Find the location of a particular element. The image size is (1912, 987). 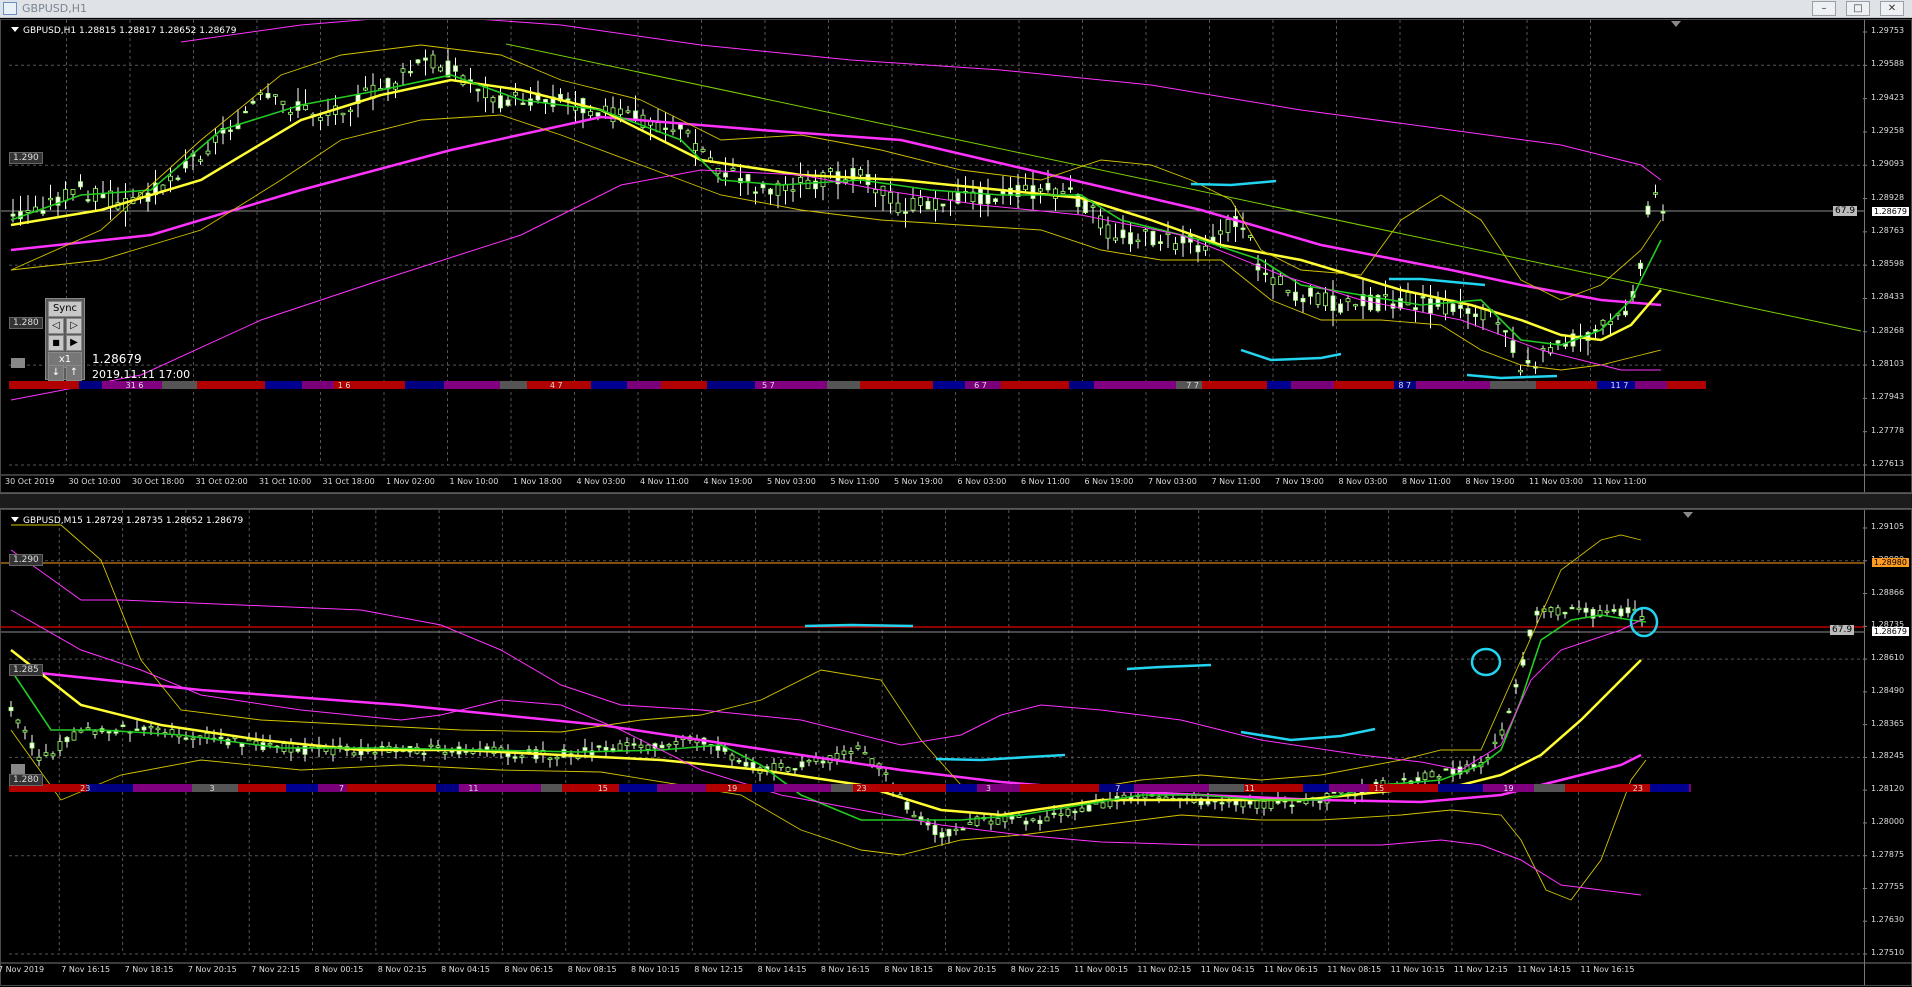

session-label: 15 is located at coordinates (1379, 788).